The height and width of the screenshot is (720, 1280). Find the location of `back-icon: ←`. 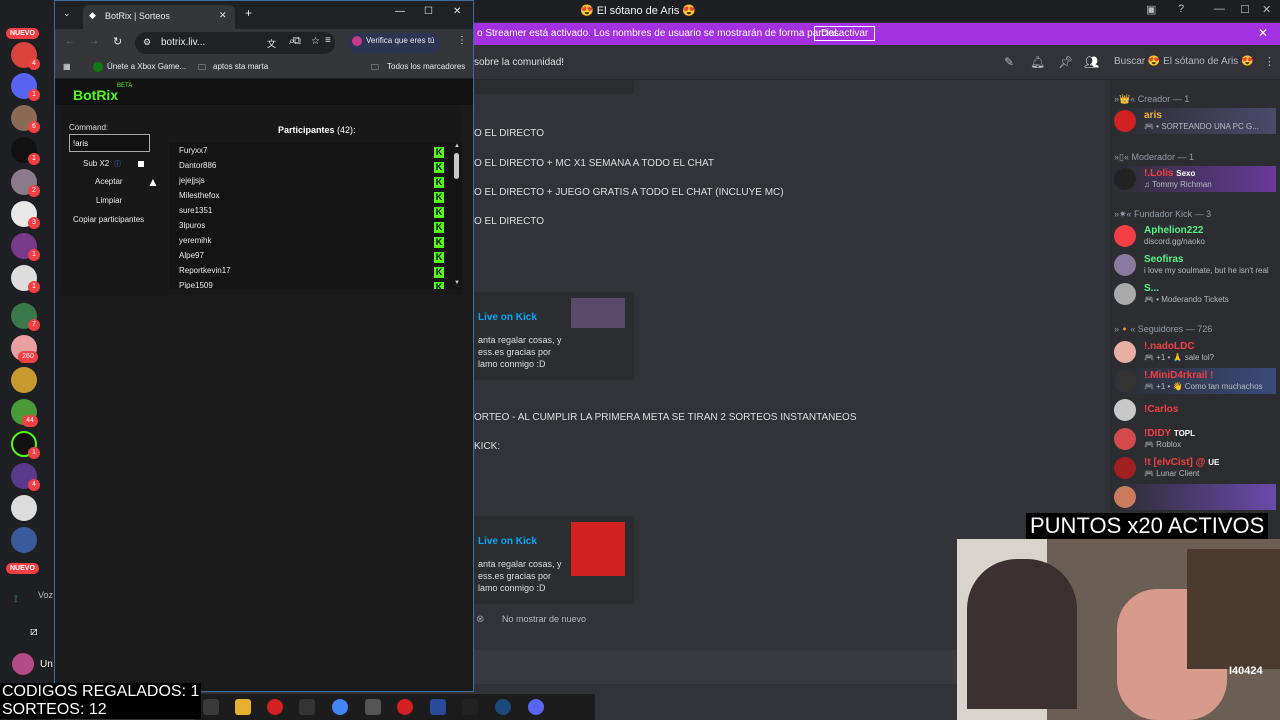

back-icon: ← is located at coordinates (70, 41).